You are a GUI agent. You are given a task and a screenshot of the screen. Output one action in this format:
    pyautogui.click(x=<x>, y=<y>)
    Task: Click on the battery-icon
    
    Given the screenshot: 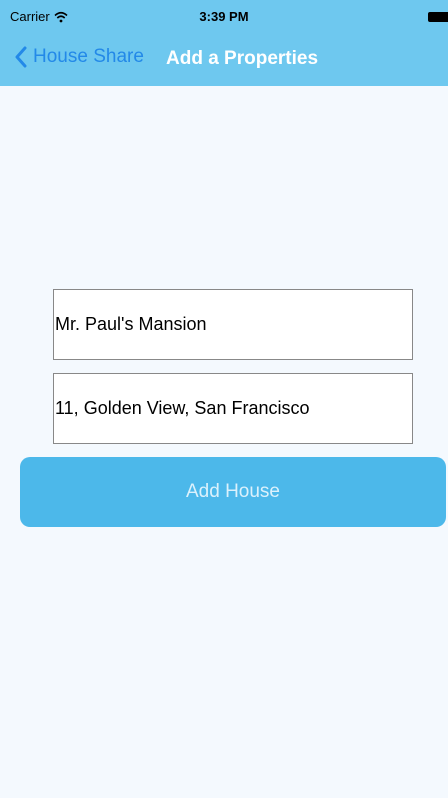 What is the action you would take?
    pyautogui.click(x=438, y=17)
    